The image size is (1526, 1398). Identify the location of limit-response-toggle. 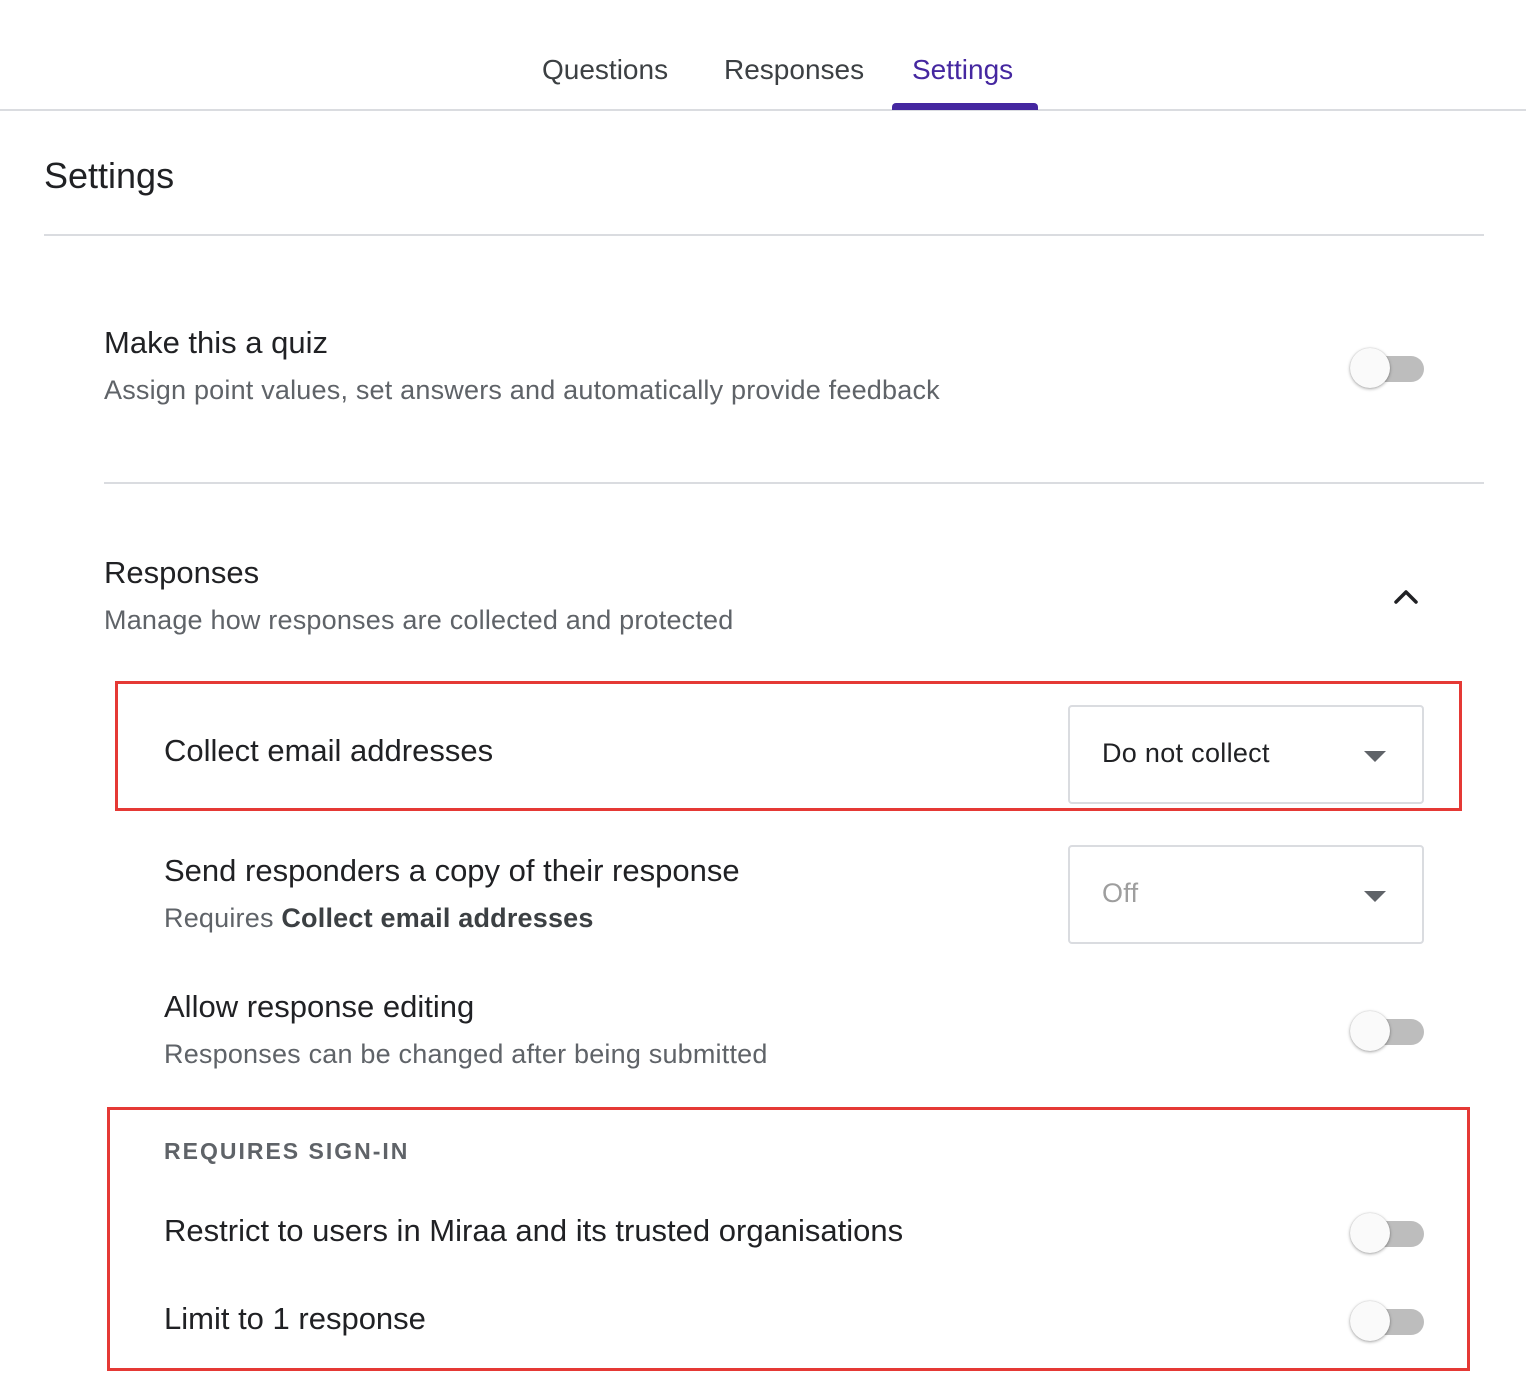
(1389, 1321).